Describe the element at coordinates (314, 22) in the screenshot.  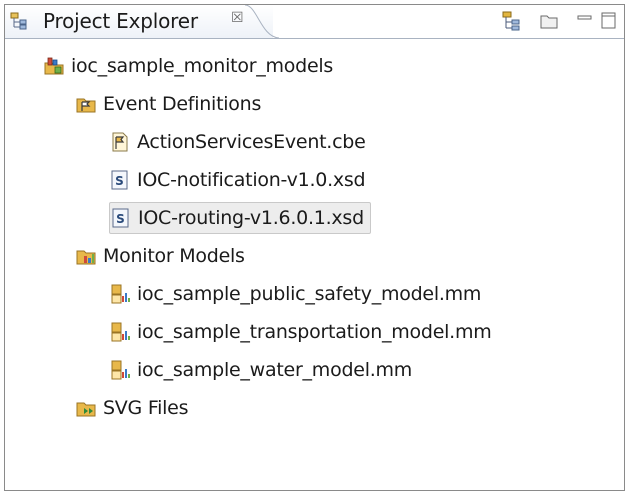
I see `view-tab-bar: Project Explorer ☒` at that location.